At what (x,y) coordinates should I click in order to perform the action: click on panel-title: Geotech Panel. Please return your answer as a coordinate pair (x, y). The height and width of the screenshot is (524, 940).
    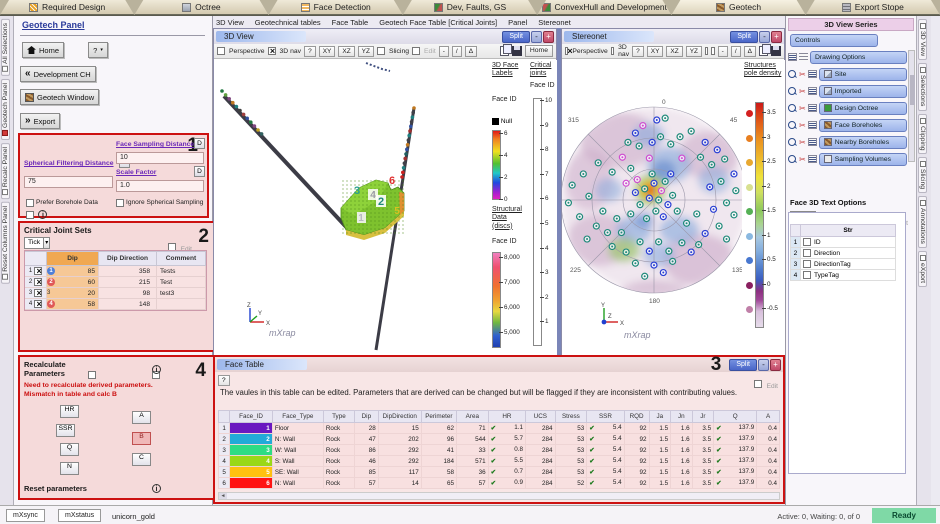
    Looking at the image, I should click on (53, 25).